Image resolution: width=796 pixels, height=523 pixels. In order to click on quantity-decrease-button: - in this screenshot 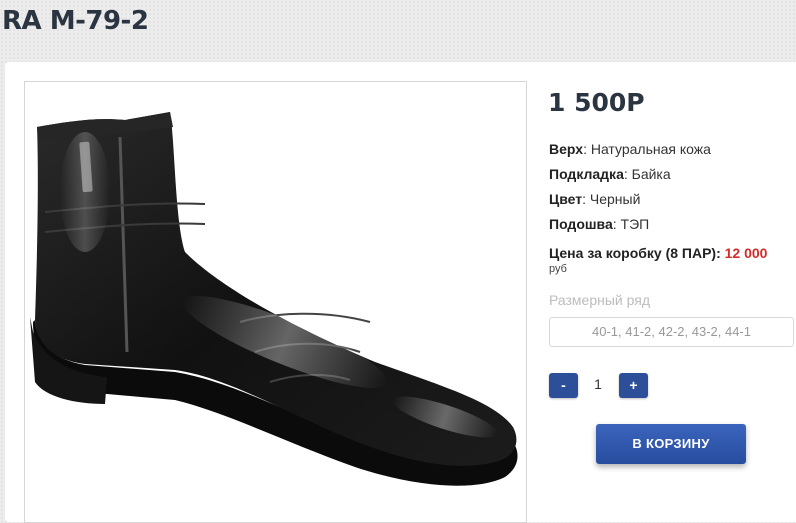, I will do `click(563, 385)`.